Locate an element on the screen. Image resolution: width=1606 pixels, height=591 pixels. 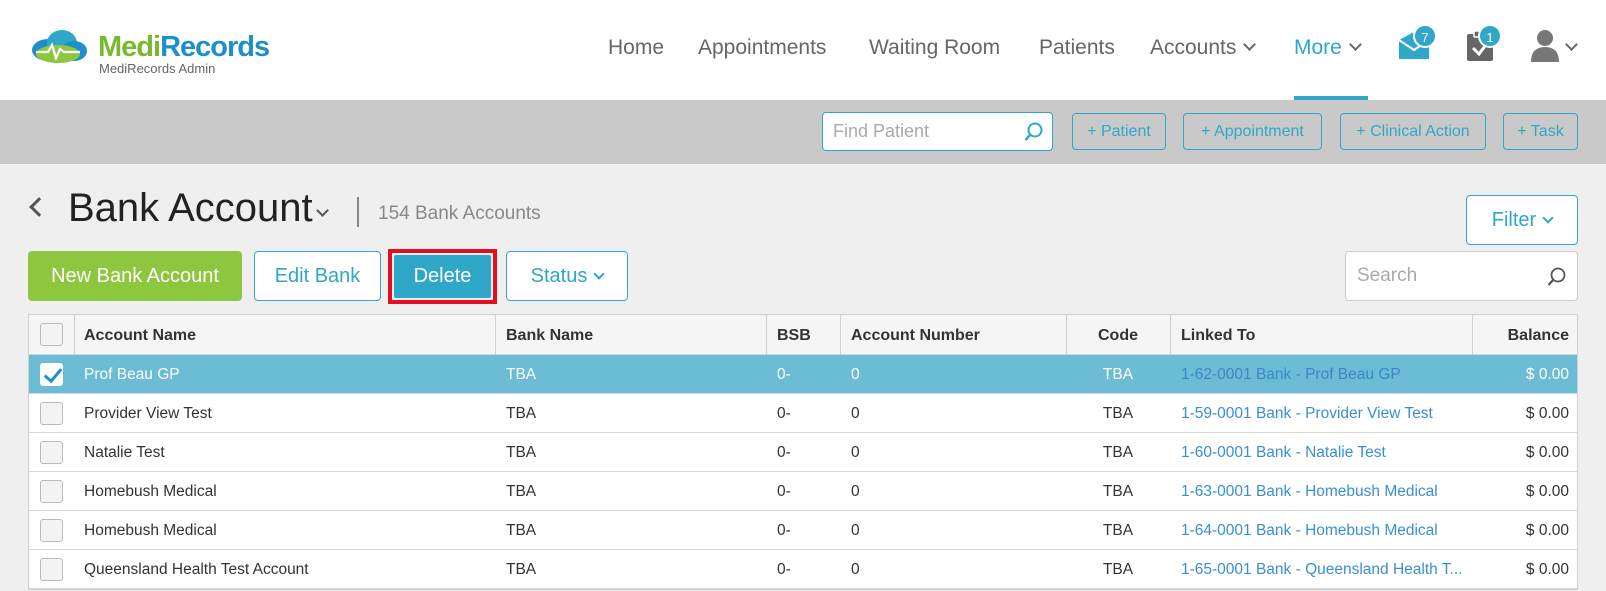
cell-linked-to: 1-60-0001 Bank - Natalie Test is located at coordinates (1322, 452).